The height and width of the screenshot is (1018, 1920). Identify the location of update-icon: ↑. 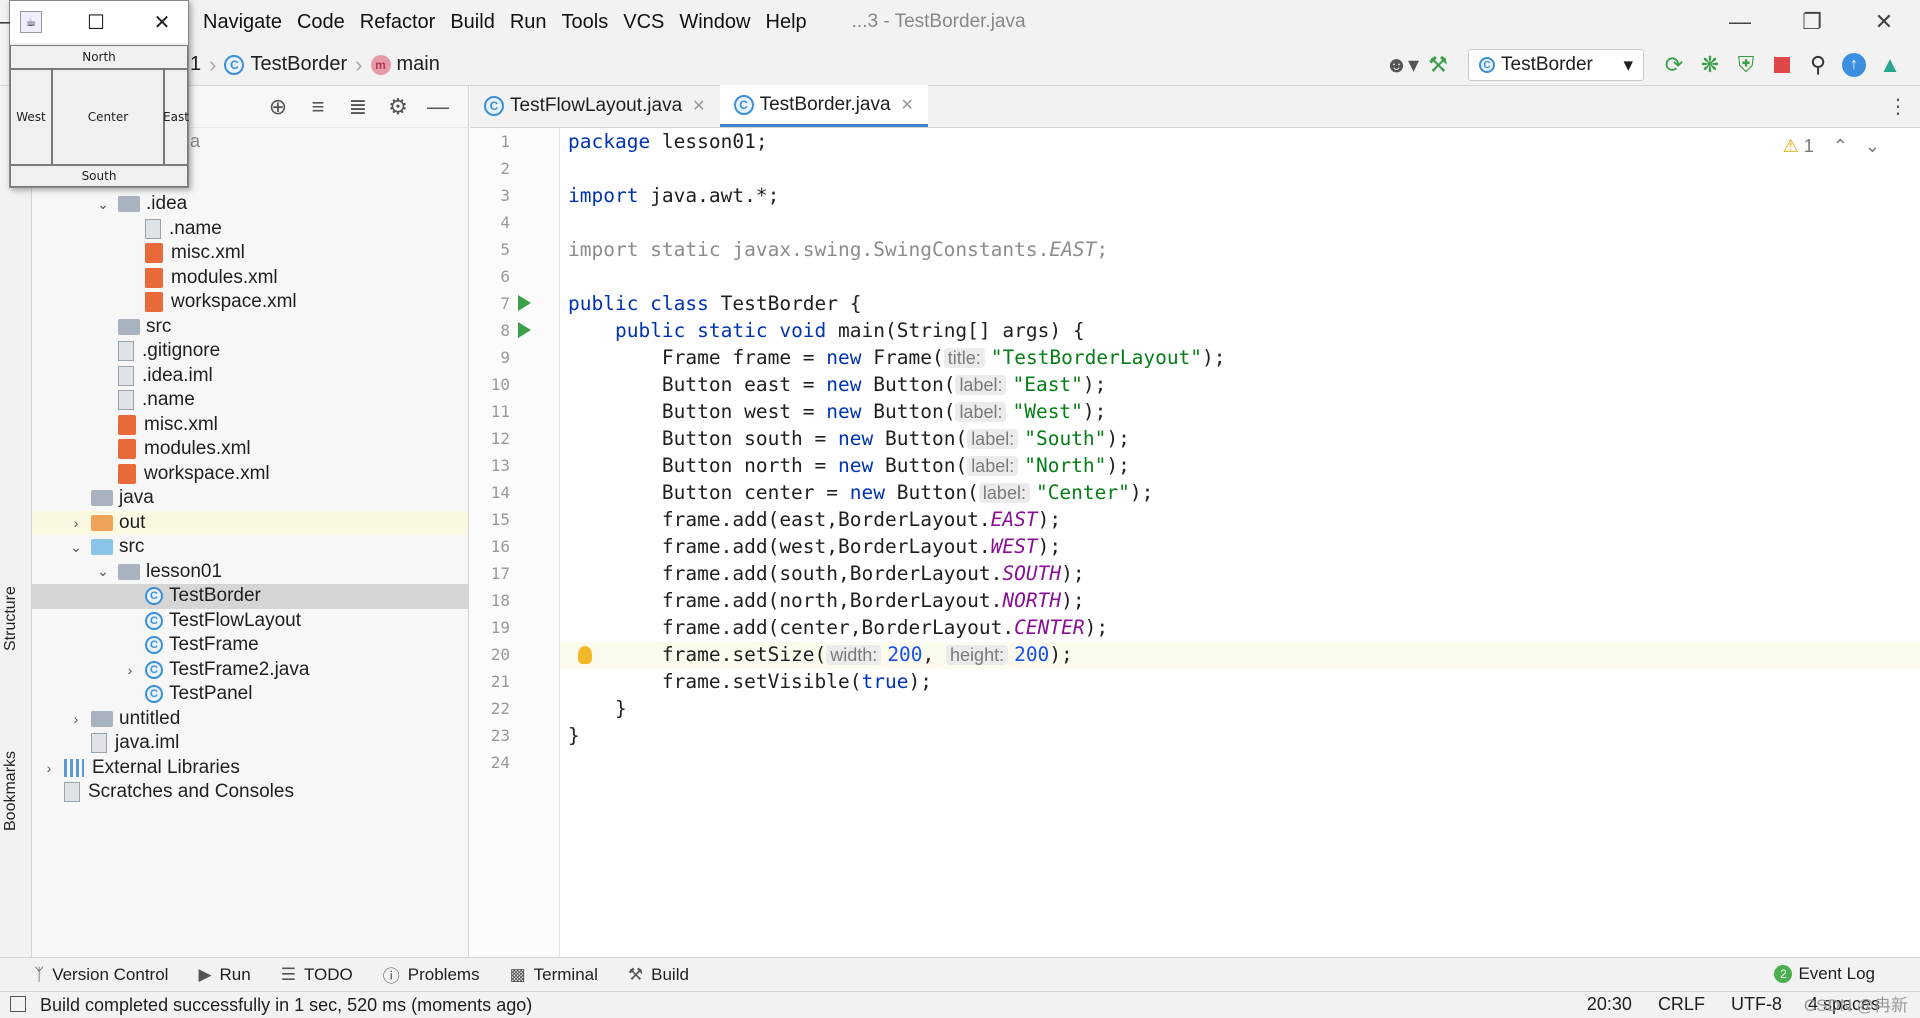
(1854, 65).